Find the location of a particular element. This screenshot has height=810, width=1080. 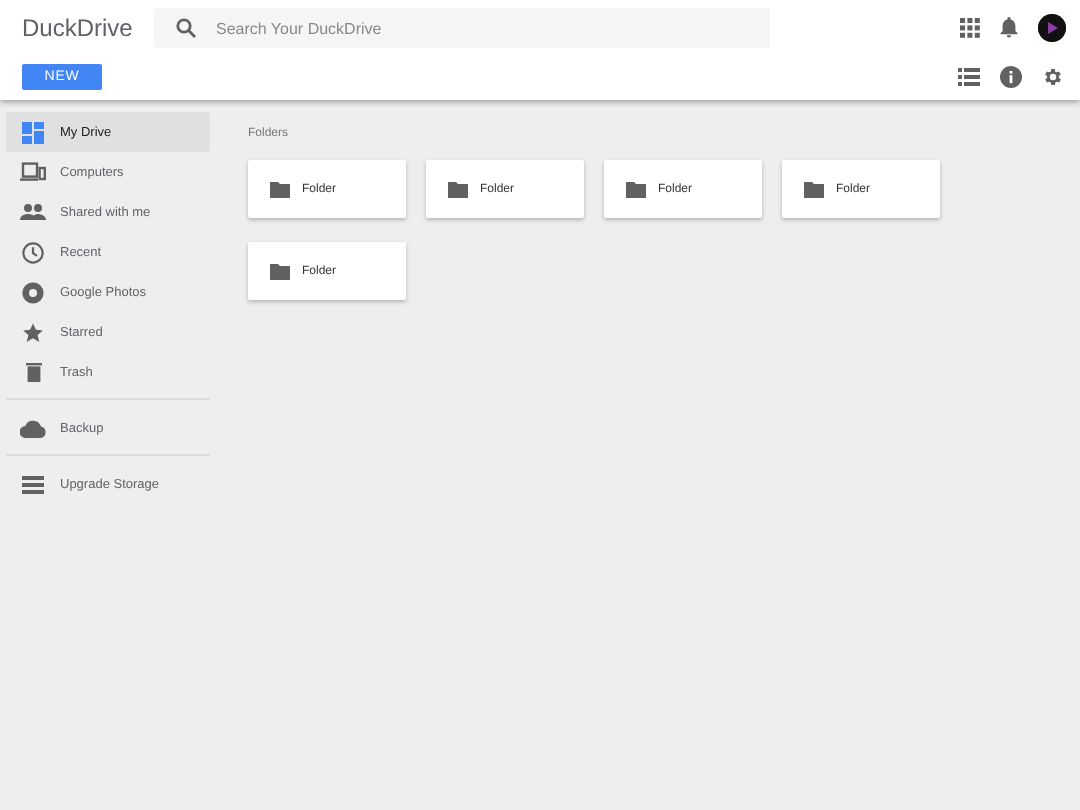

drive-grid-icon is located at coordinates (33, 132).